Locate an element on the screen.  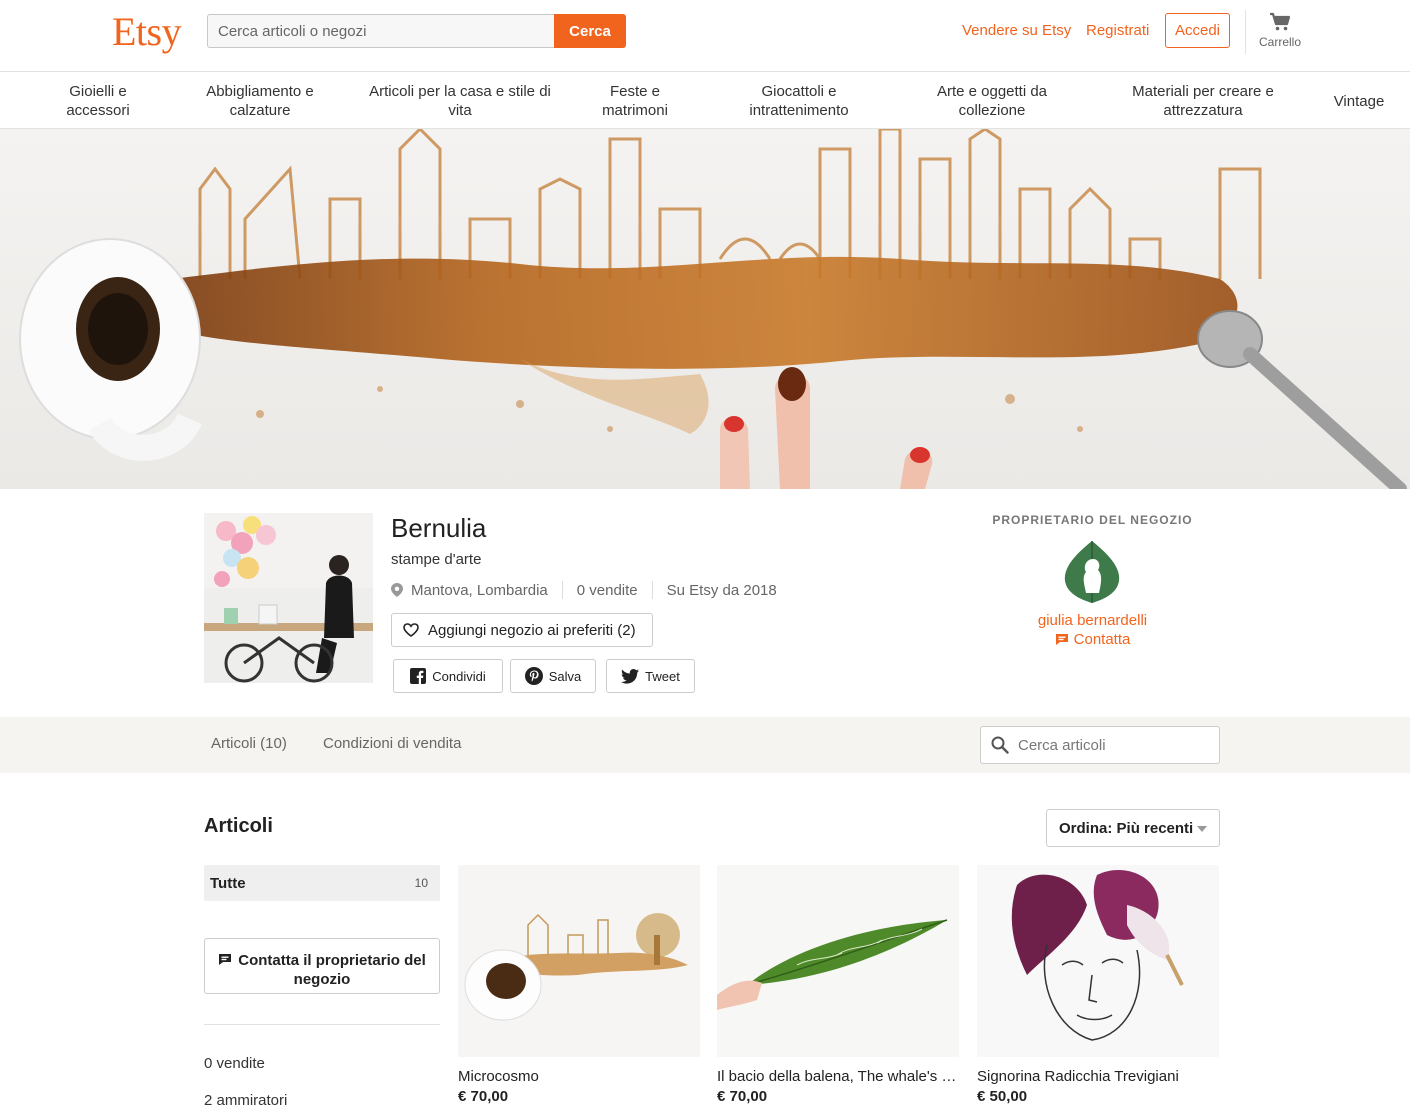
pinterest-icon is located at coordinates (533, 676).